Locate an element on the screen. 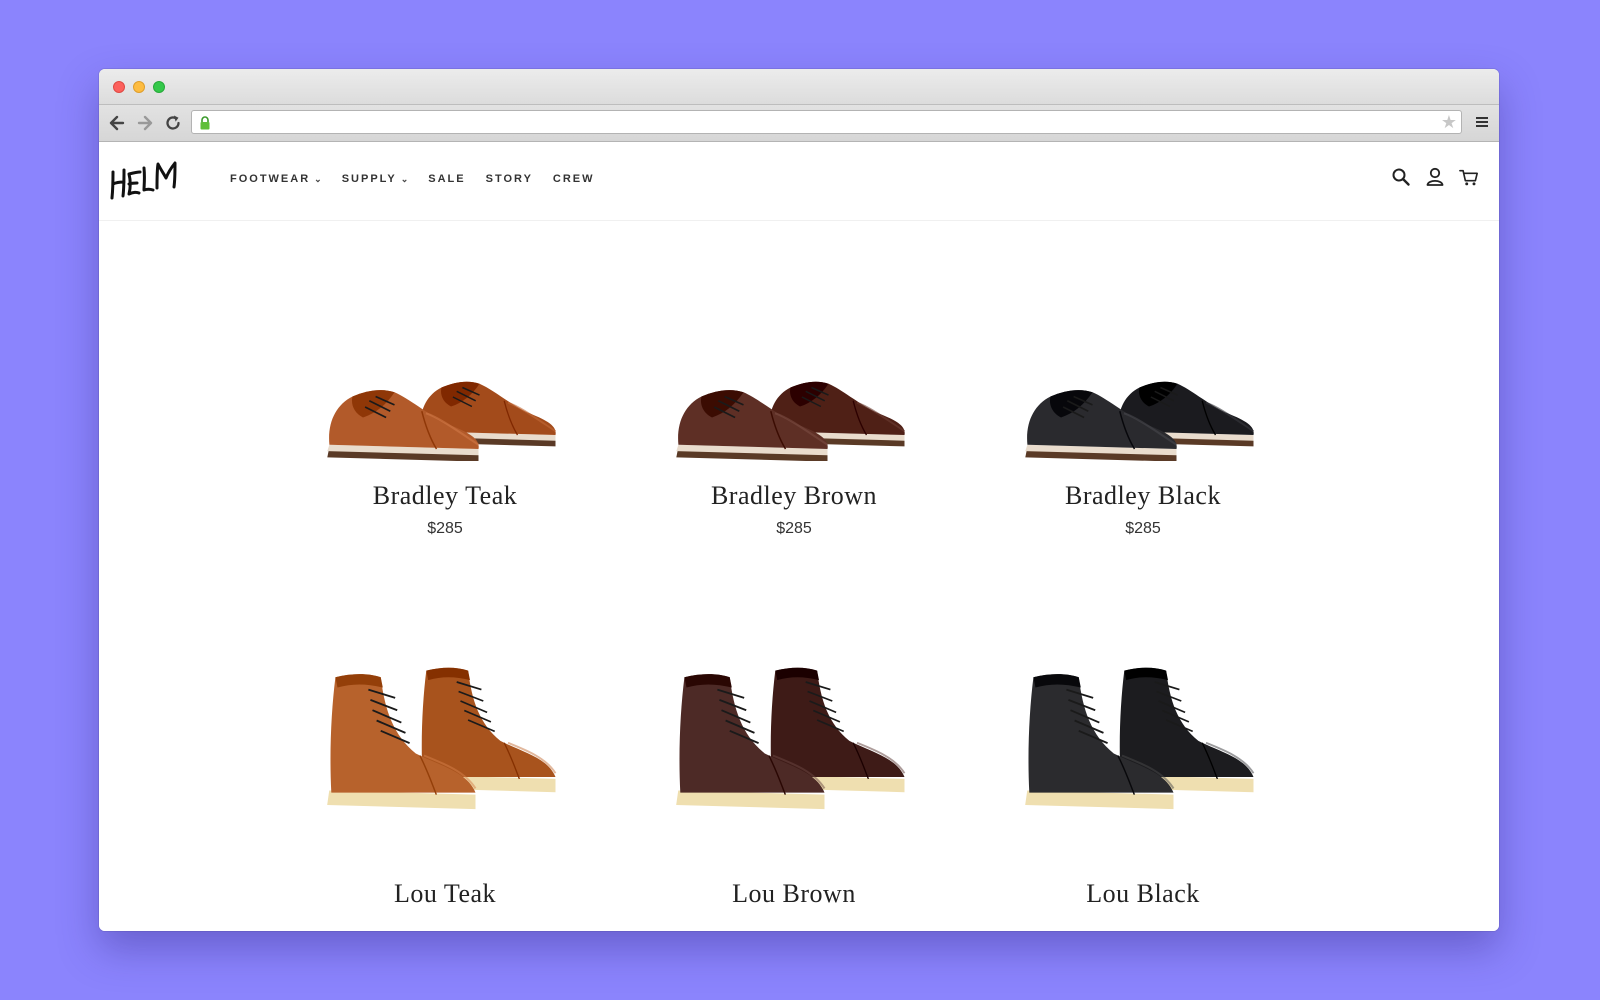 The width and height of the screenshot is (1600, 1000). address-bar: ★ is located at coordinates (826, 122).